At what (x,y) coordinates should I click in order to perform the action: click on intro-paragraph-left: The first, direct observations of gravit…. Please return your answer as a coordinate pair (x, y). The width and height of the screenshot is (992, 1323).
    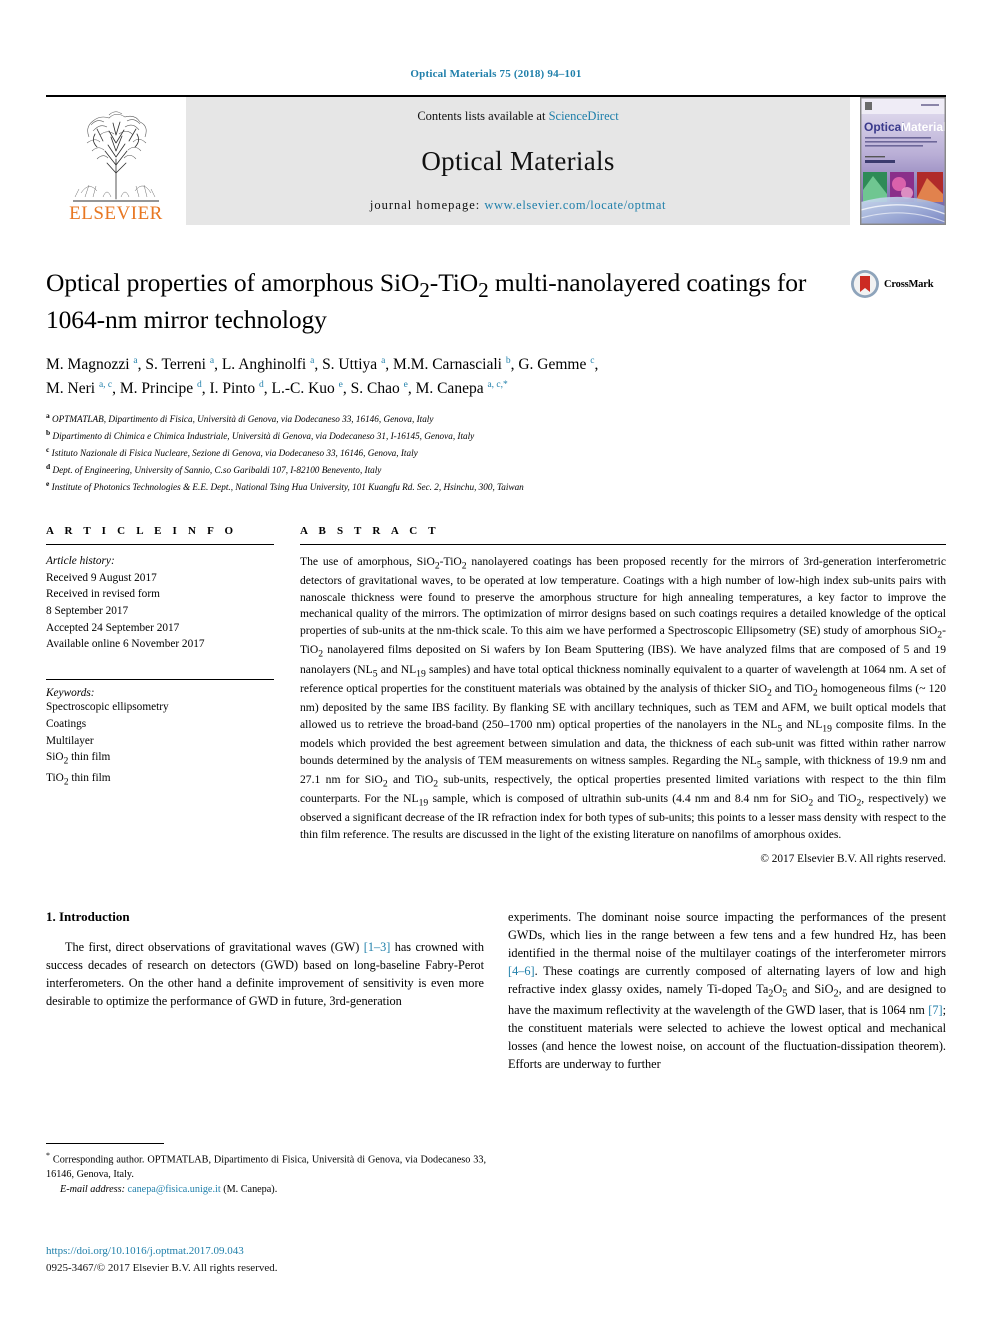
    Looking at the image, I should click on (265, 975).